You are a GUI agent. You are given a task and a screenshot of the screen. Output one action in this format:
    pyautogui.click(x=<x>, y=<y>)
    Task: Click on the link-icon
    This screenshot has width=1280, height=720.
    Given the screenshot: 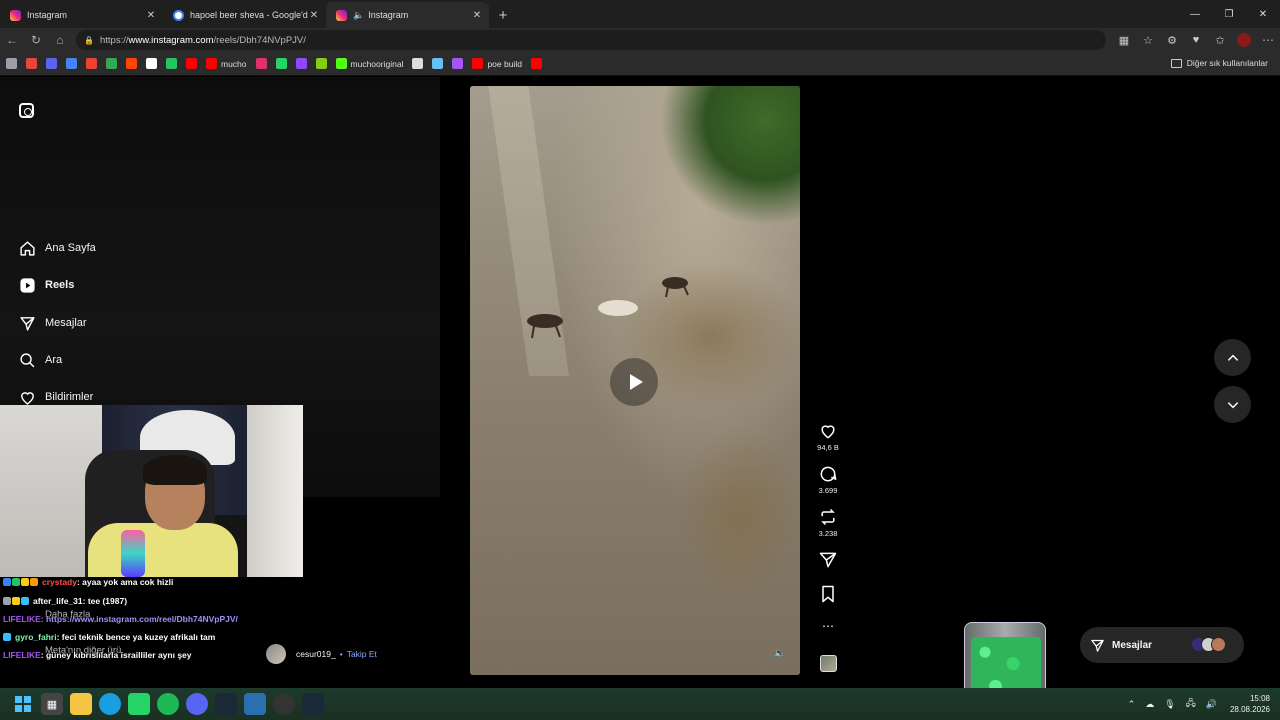 What is the action you would take?
    pyautogui.click(x=11, y=63)
    